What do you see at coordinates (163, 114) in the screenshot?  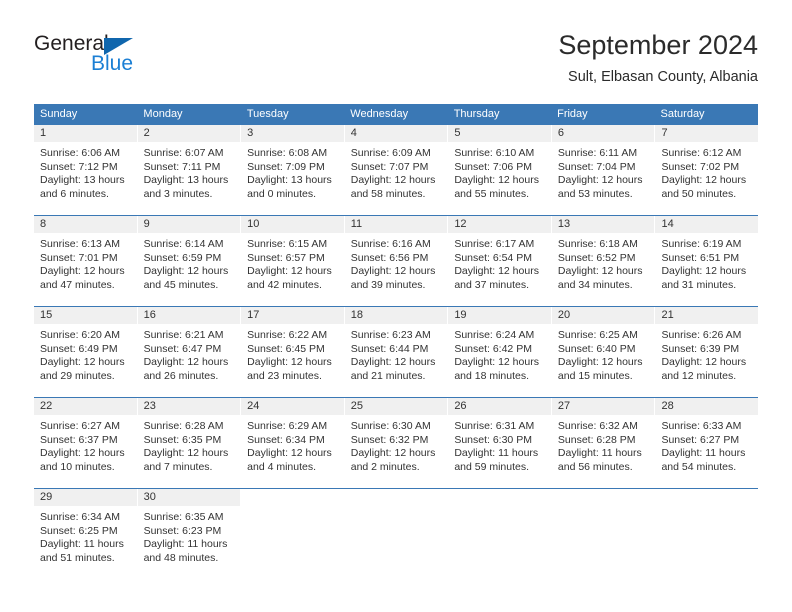 I see `weekday-header-monday: Monday` at bounding box center [163, 114].